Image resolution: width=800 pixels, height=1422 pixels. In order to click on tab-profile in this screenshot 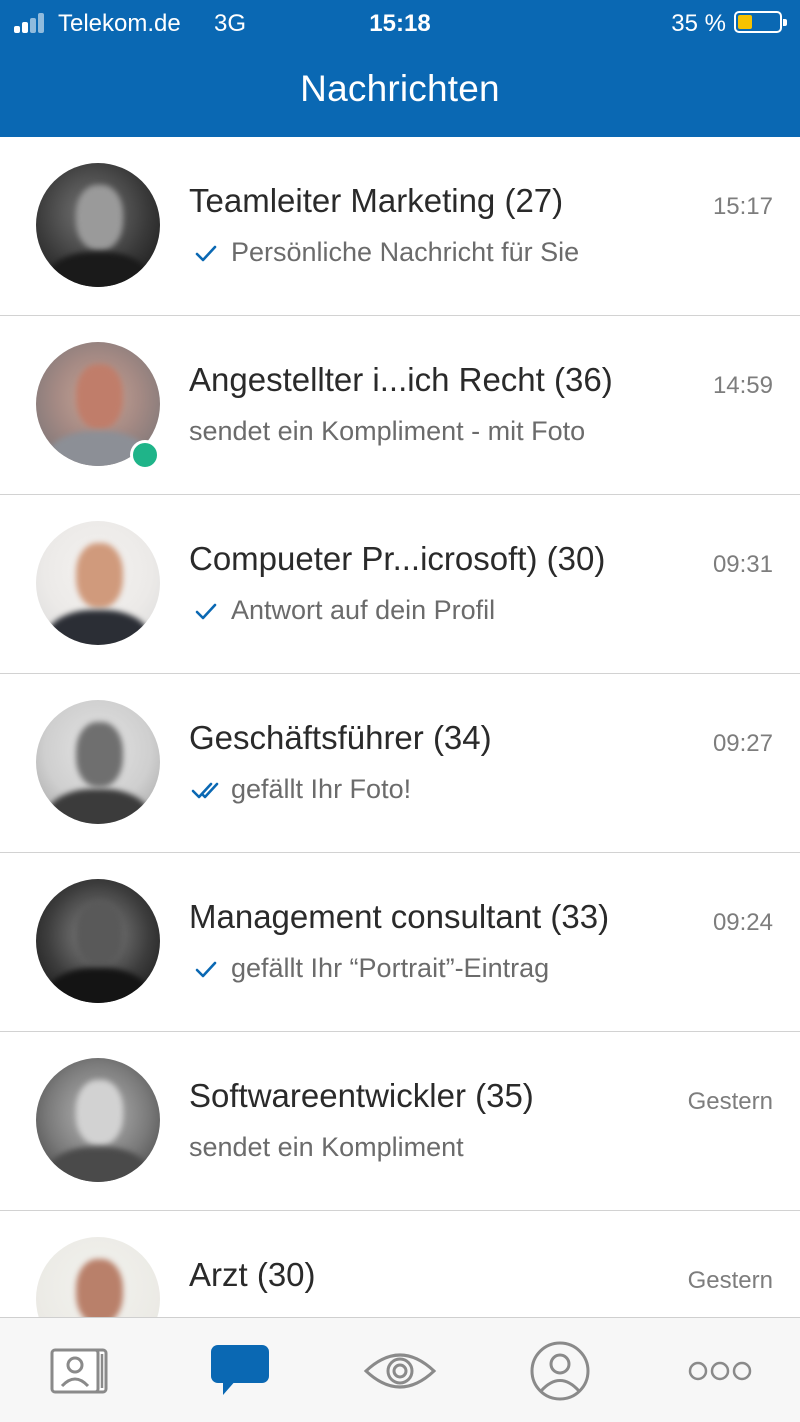, I will do `click(560, 1370)`.